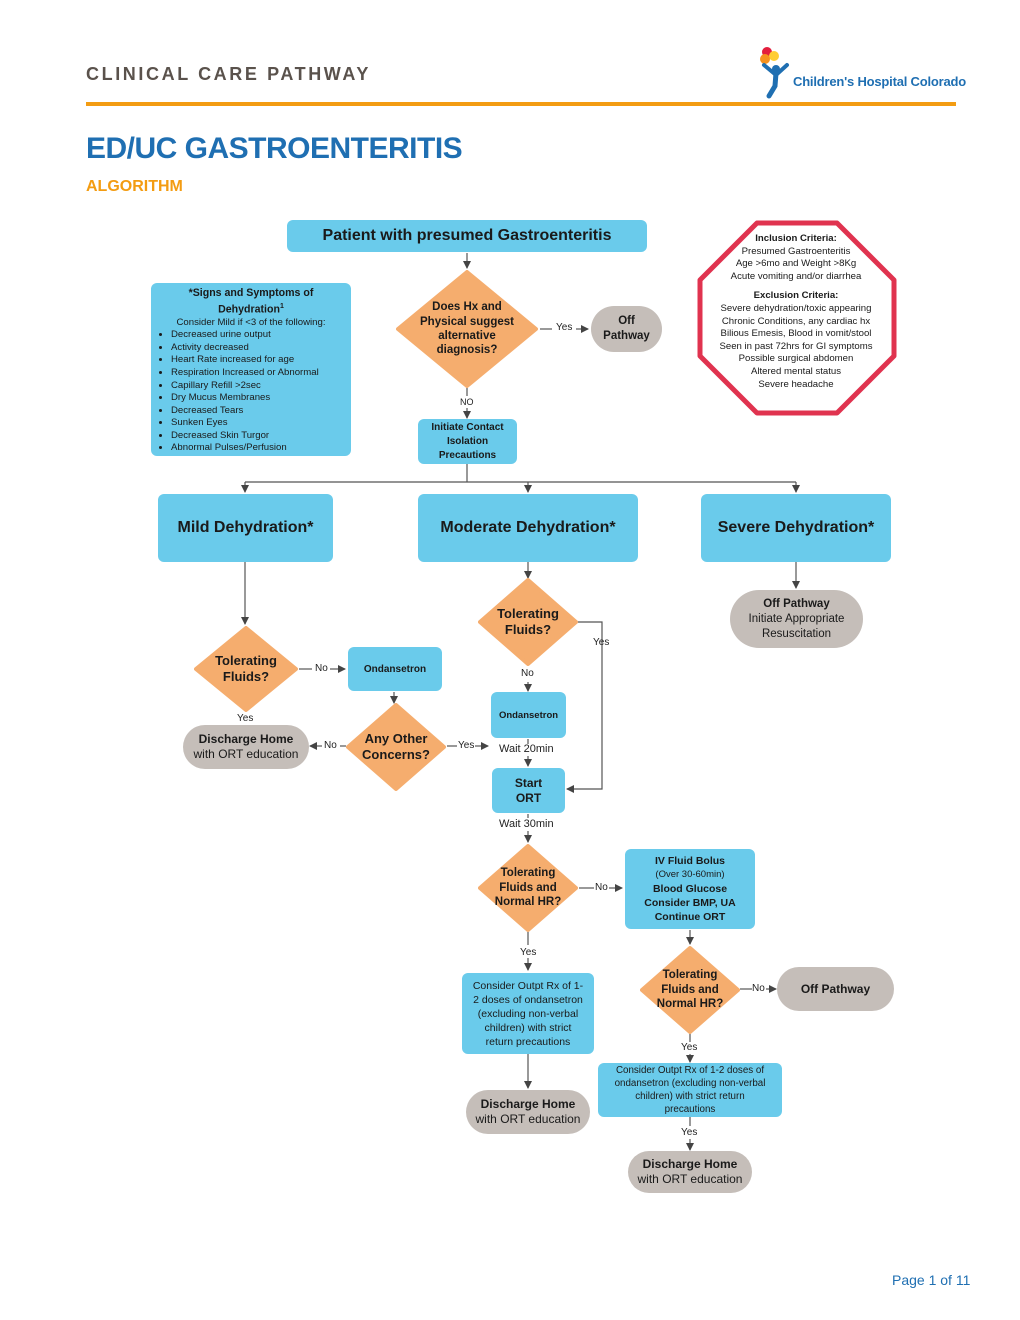 The height and width of the screenshot is (1320, 1020). What do you see at coordinates (526, 749) in the screenshot?
I see `wait-20-label: Wait 20min` at bounding box center [526, 749].